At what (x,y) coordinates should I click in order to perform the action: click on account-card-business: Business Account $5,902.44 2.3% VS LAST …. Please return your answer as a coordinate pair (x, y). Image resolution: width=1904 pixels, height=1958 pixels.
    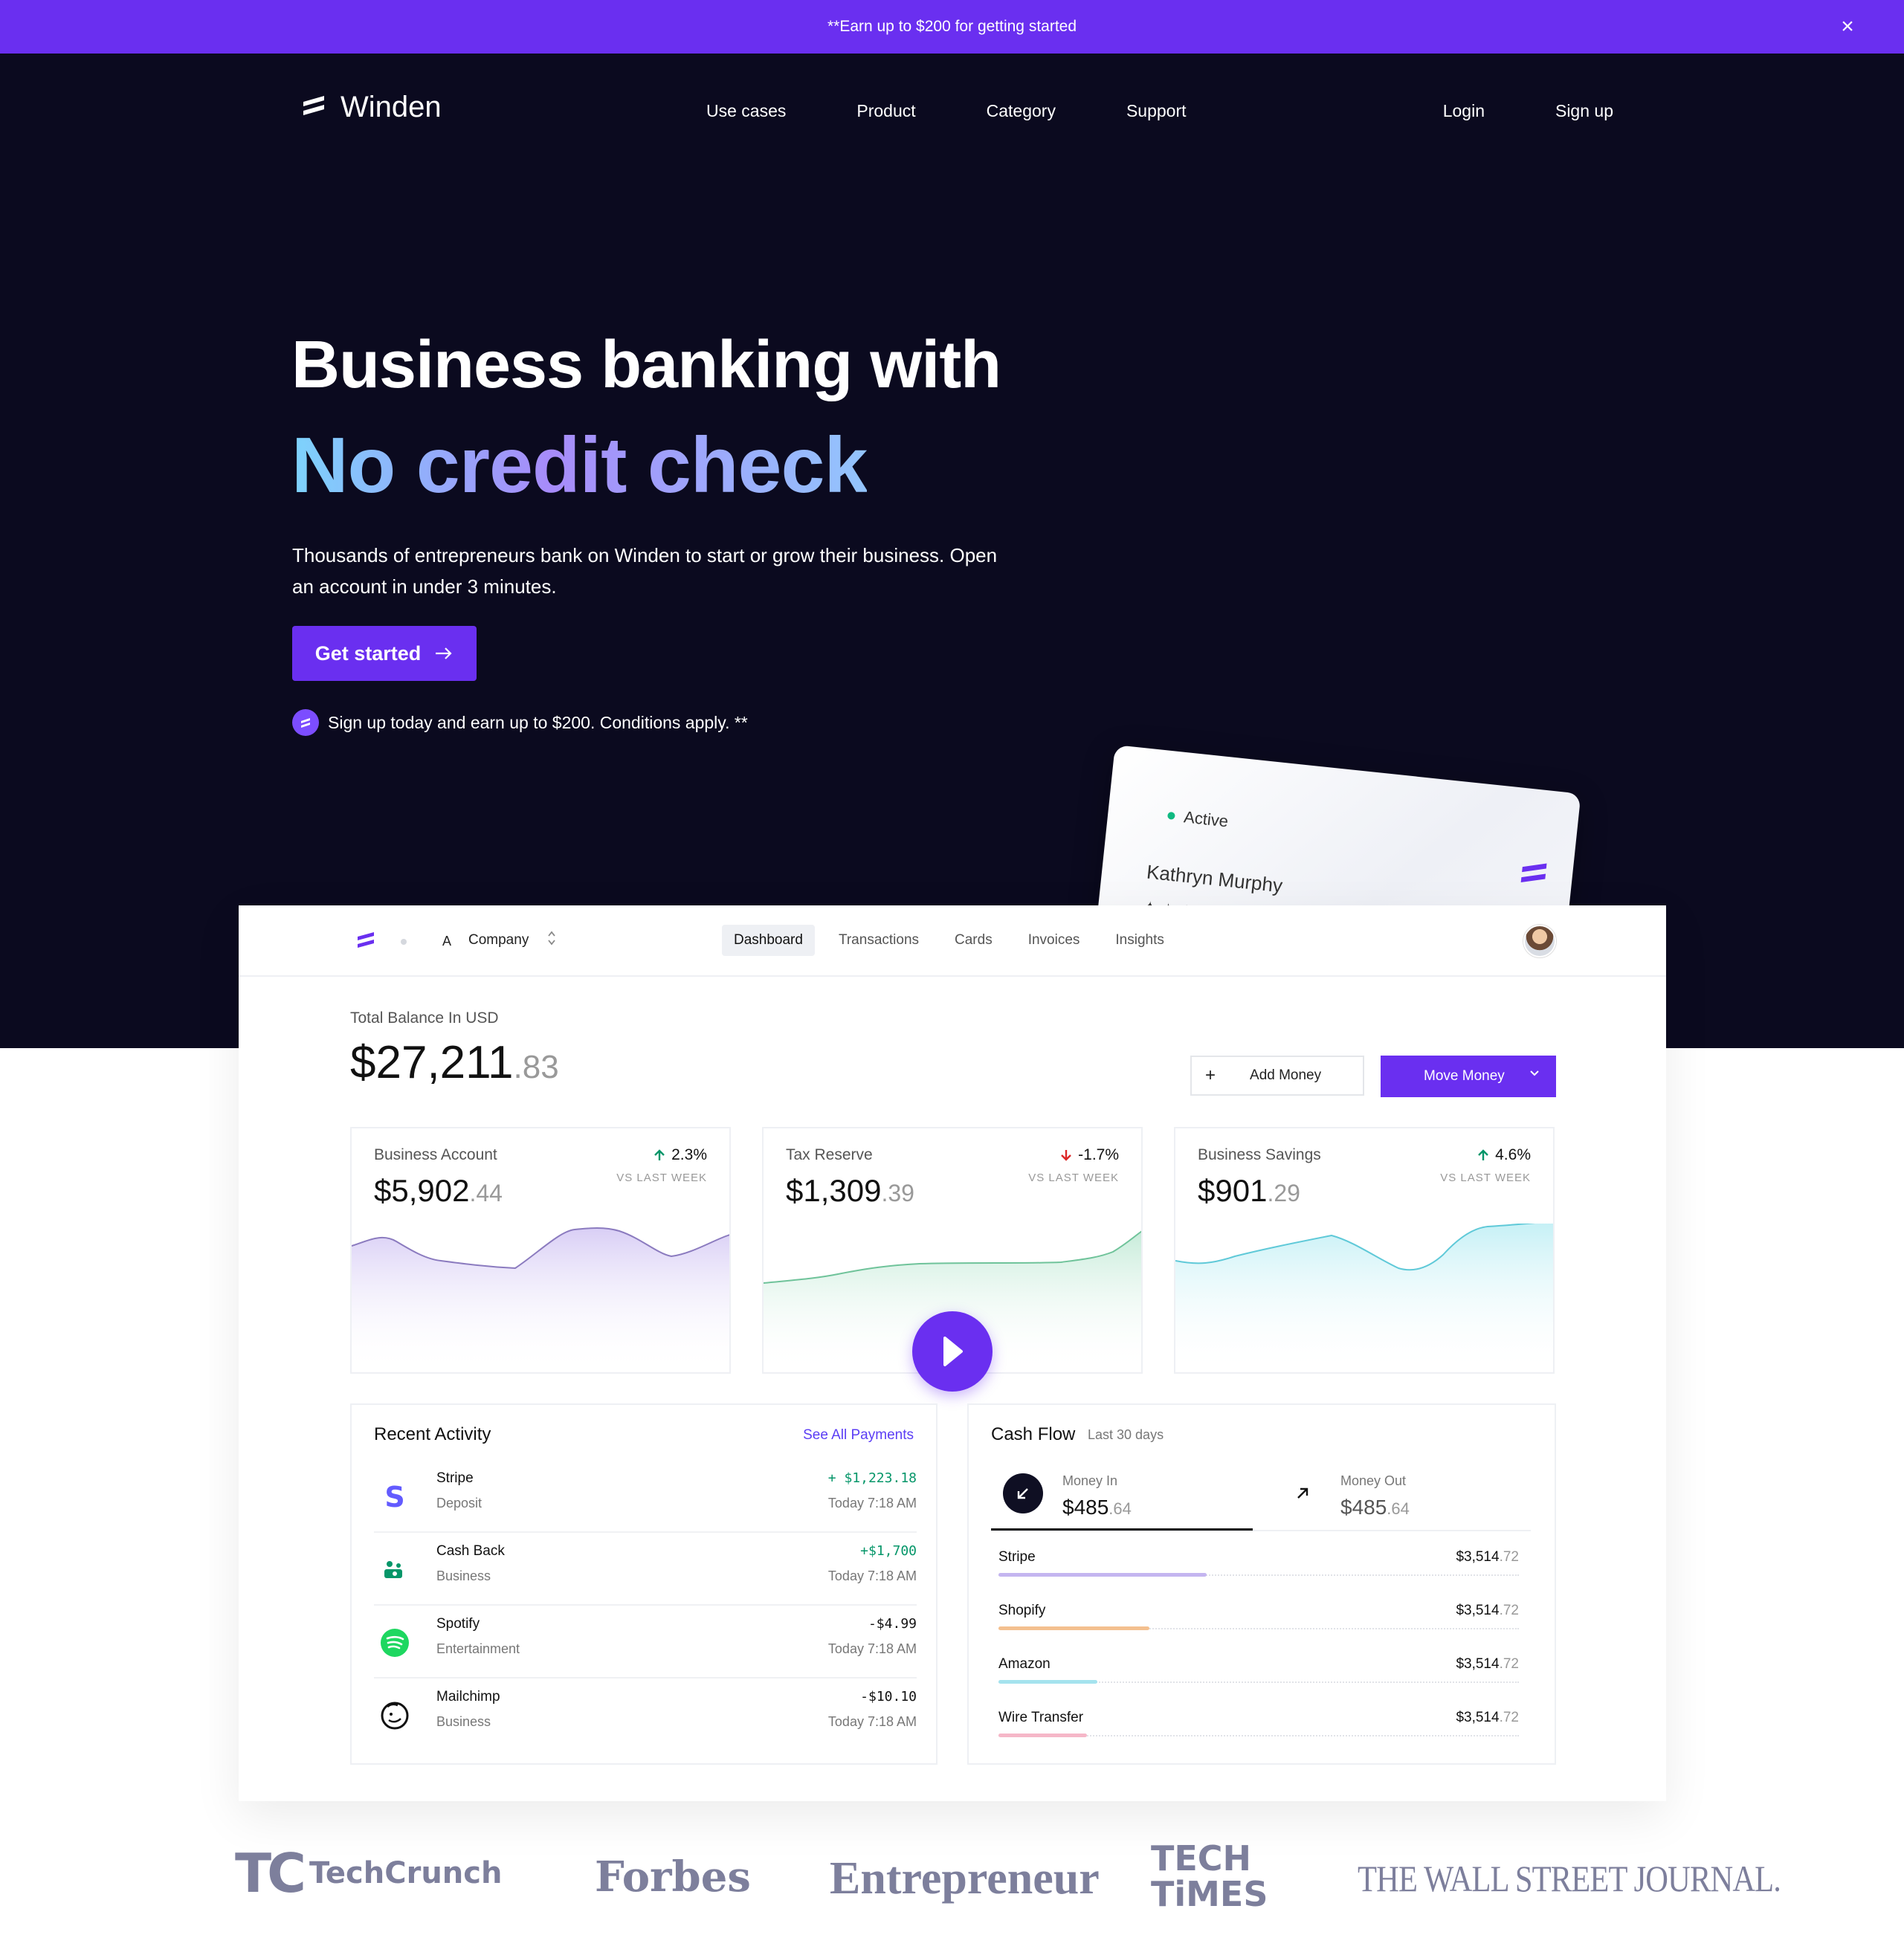
    Looking at the image, I should click on (541, 1250).